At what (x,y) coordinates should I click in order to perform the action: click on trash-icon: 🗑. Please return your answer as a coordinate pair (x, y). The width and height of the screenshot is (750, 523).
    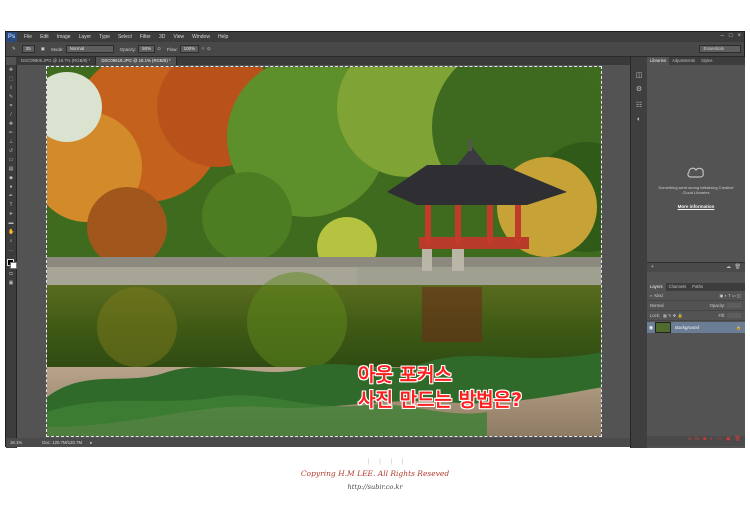
    Looking at the image, I should click on (738, 267).